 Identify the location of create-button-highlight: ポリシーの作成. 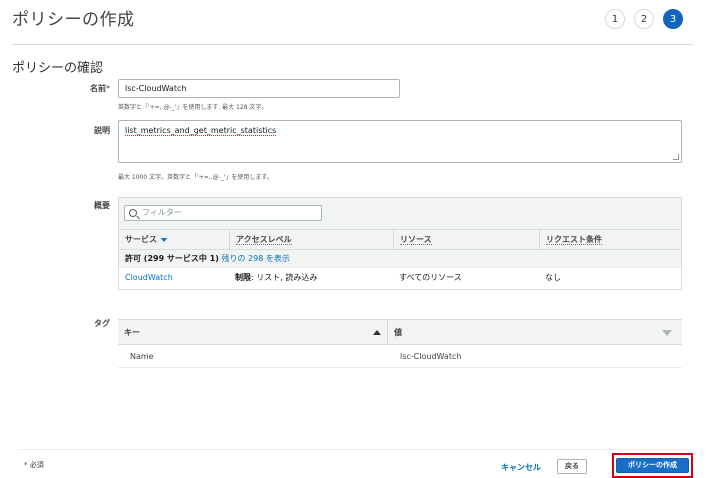
(652, 465).